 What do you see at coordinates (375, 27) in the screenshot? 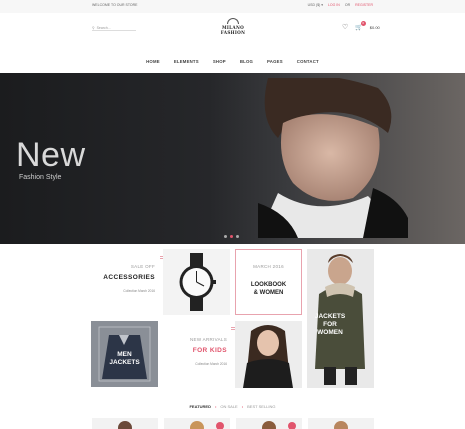
I see `cart-total: $0.00` at bounding box center [375, 27].